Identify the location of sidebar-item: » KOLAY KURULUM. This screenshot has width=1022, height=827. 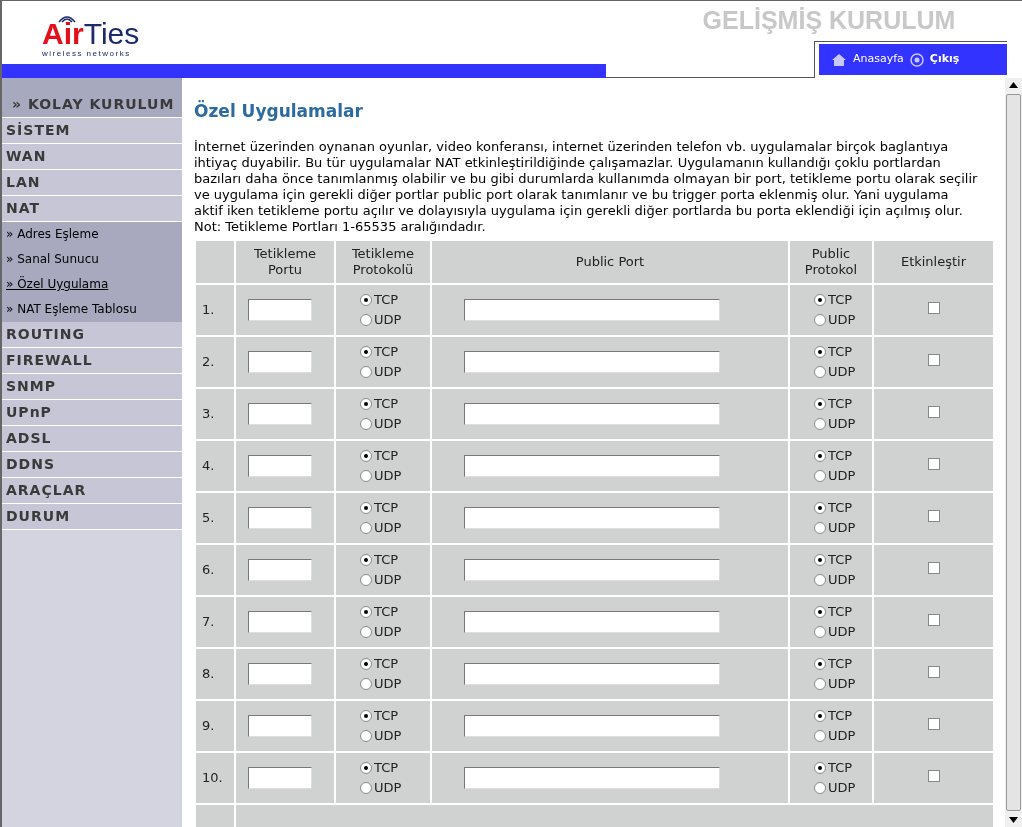
(92, 104).